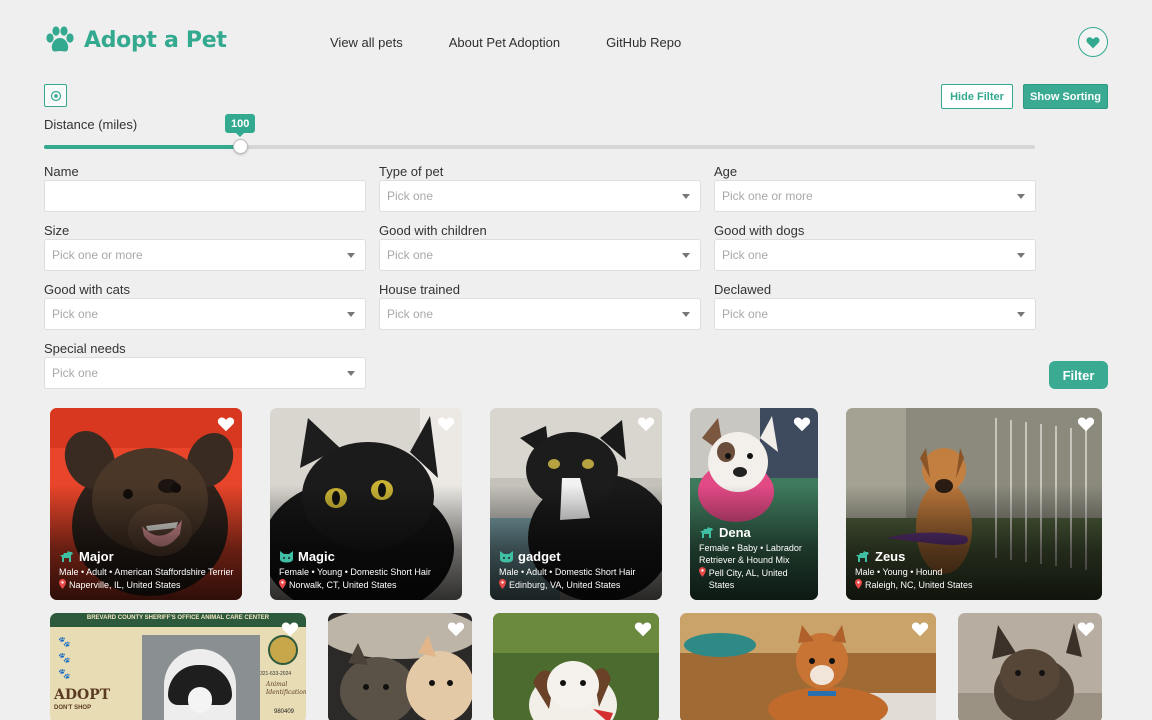 The height and width of the screenshot is (720, 1152). I want to click on kennel-photo, so click(201, 677).